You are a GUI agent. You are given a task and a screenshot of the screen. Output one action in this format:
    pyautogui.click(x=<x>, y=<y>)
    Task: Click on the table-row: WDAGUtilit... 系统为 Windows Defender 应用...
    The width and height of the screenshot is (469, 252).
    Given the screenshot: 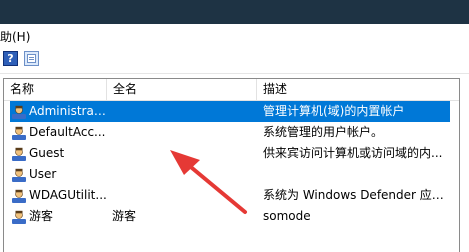 What is the action you would take?
    pyautogui.click(x=231, y=195)
    